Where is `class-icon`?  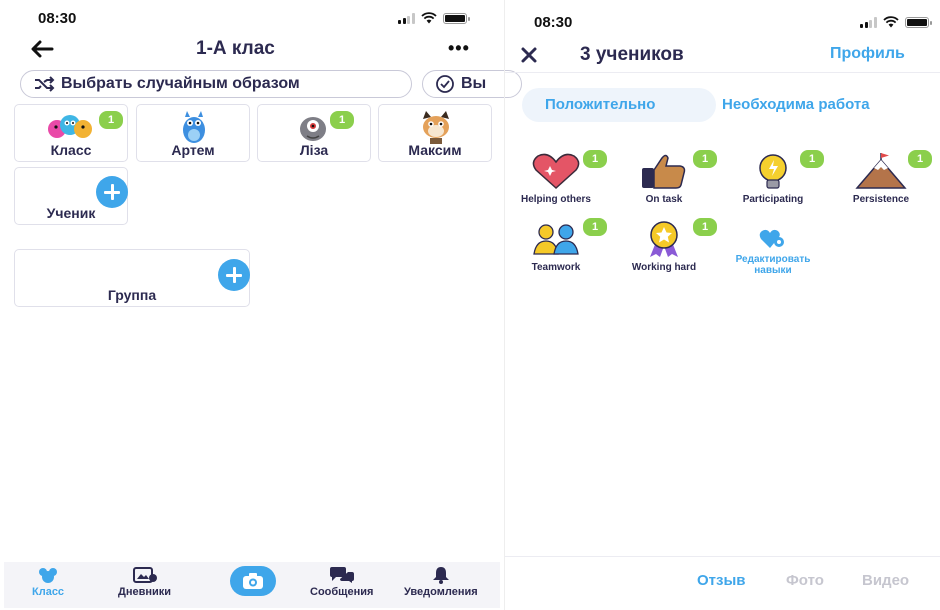
class-icon is located at coordinates (48, 575).